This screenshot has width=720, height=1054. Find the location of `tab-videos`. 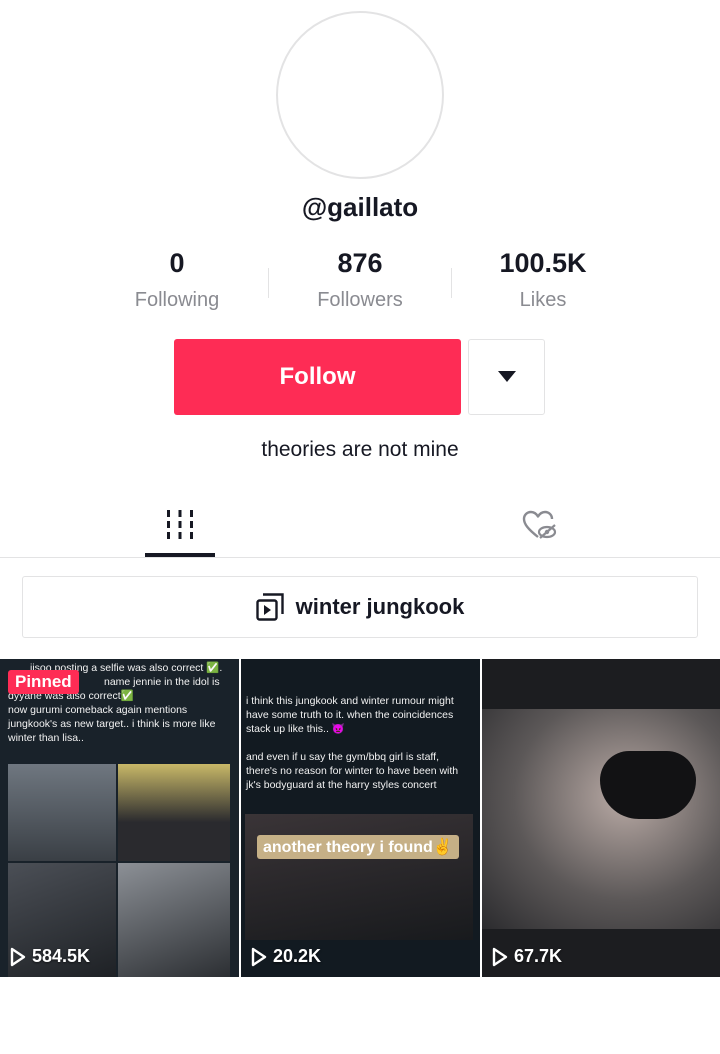

tab-videos is located at coordinates (180, 525).